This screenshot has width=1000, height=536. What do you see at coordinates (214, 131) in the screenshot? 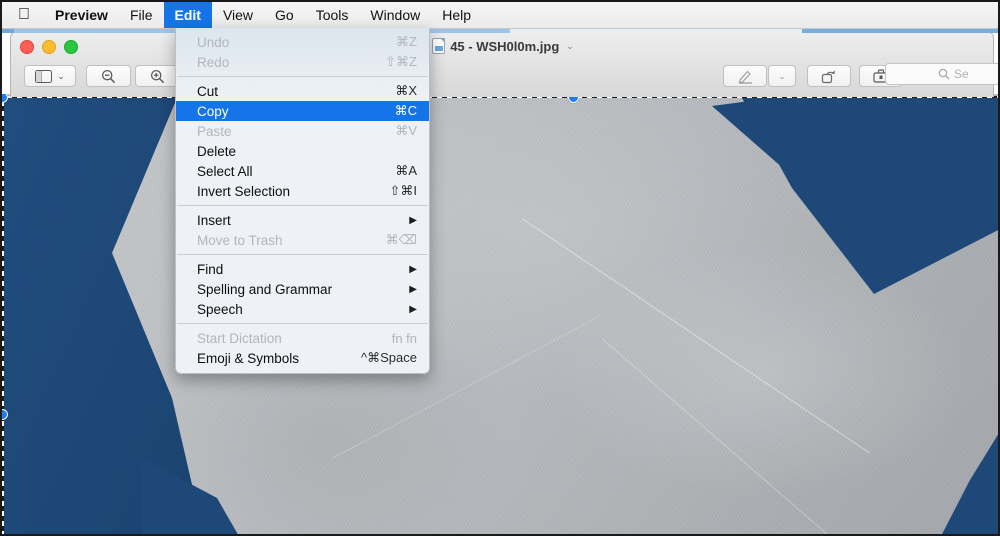
I see `menu-item-label: Paste` at bounding box center [214, 131].